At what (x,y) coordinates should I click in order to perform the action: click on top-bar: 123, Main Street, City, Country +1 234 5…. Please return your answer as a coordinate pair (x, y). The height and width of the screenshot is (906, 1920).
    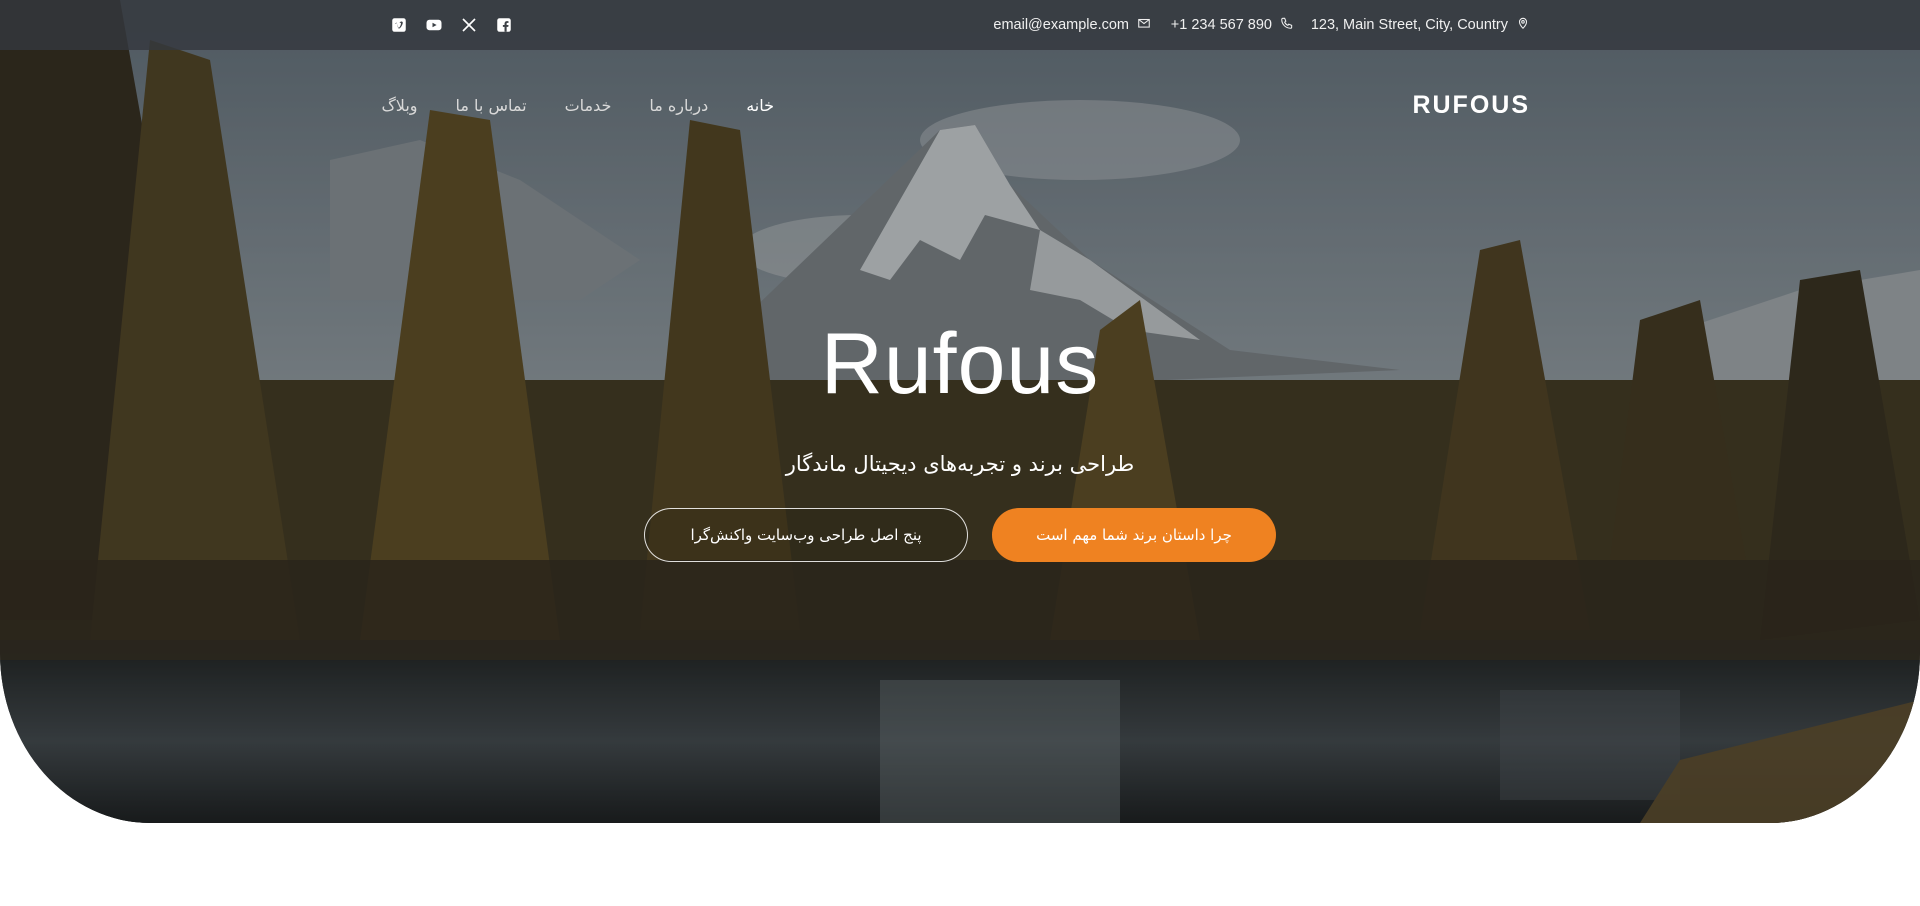
    Looking at the image, I should click on (960, 25).